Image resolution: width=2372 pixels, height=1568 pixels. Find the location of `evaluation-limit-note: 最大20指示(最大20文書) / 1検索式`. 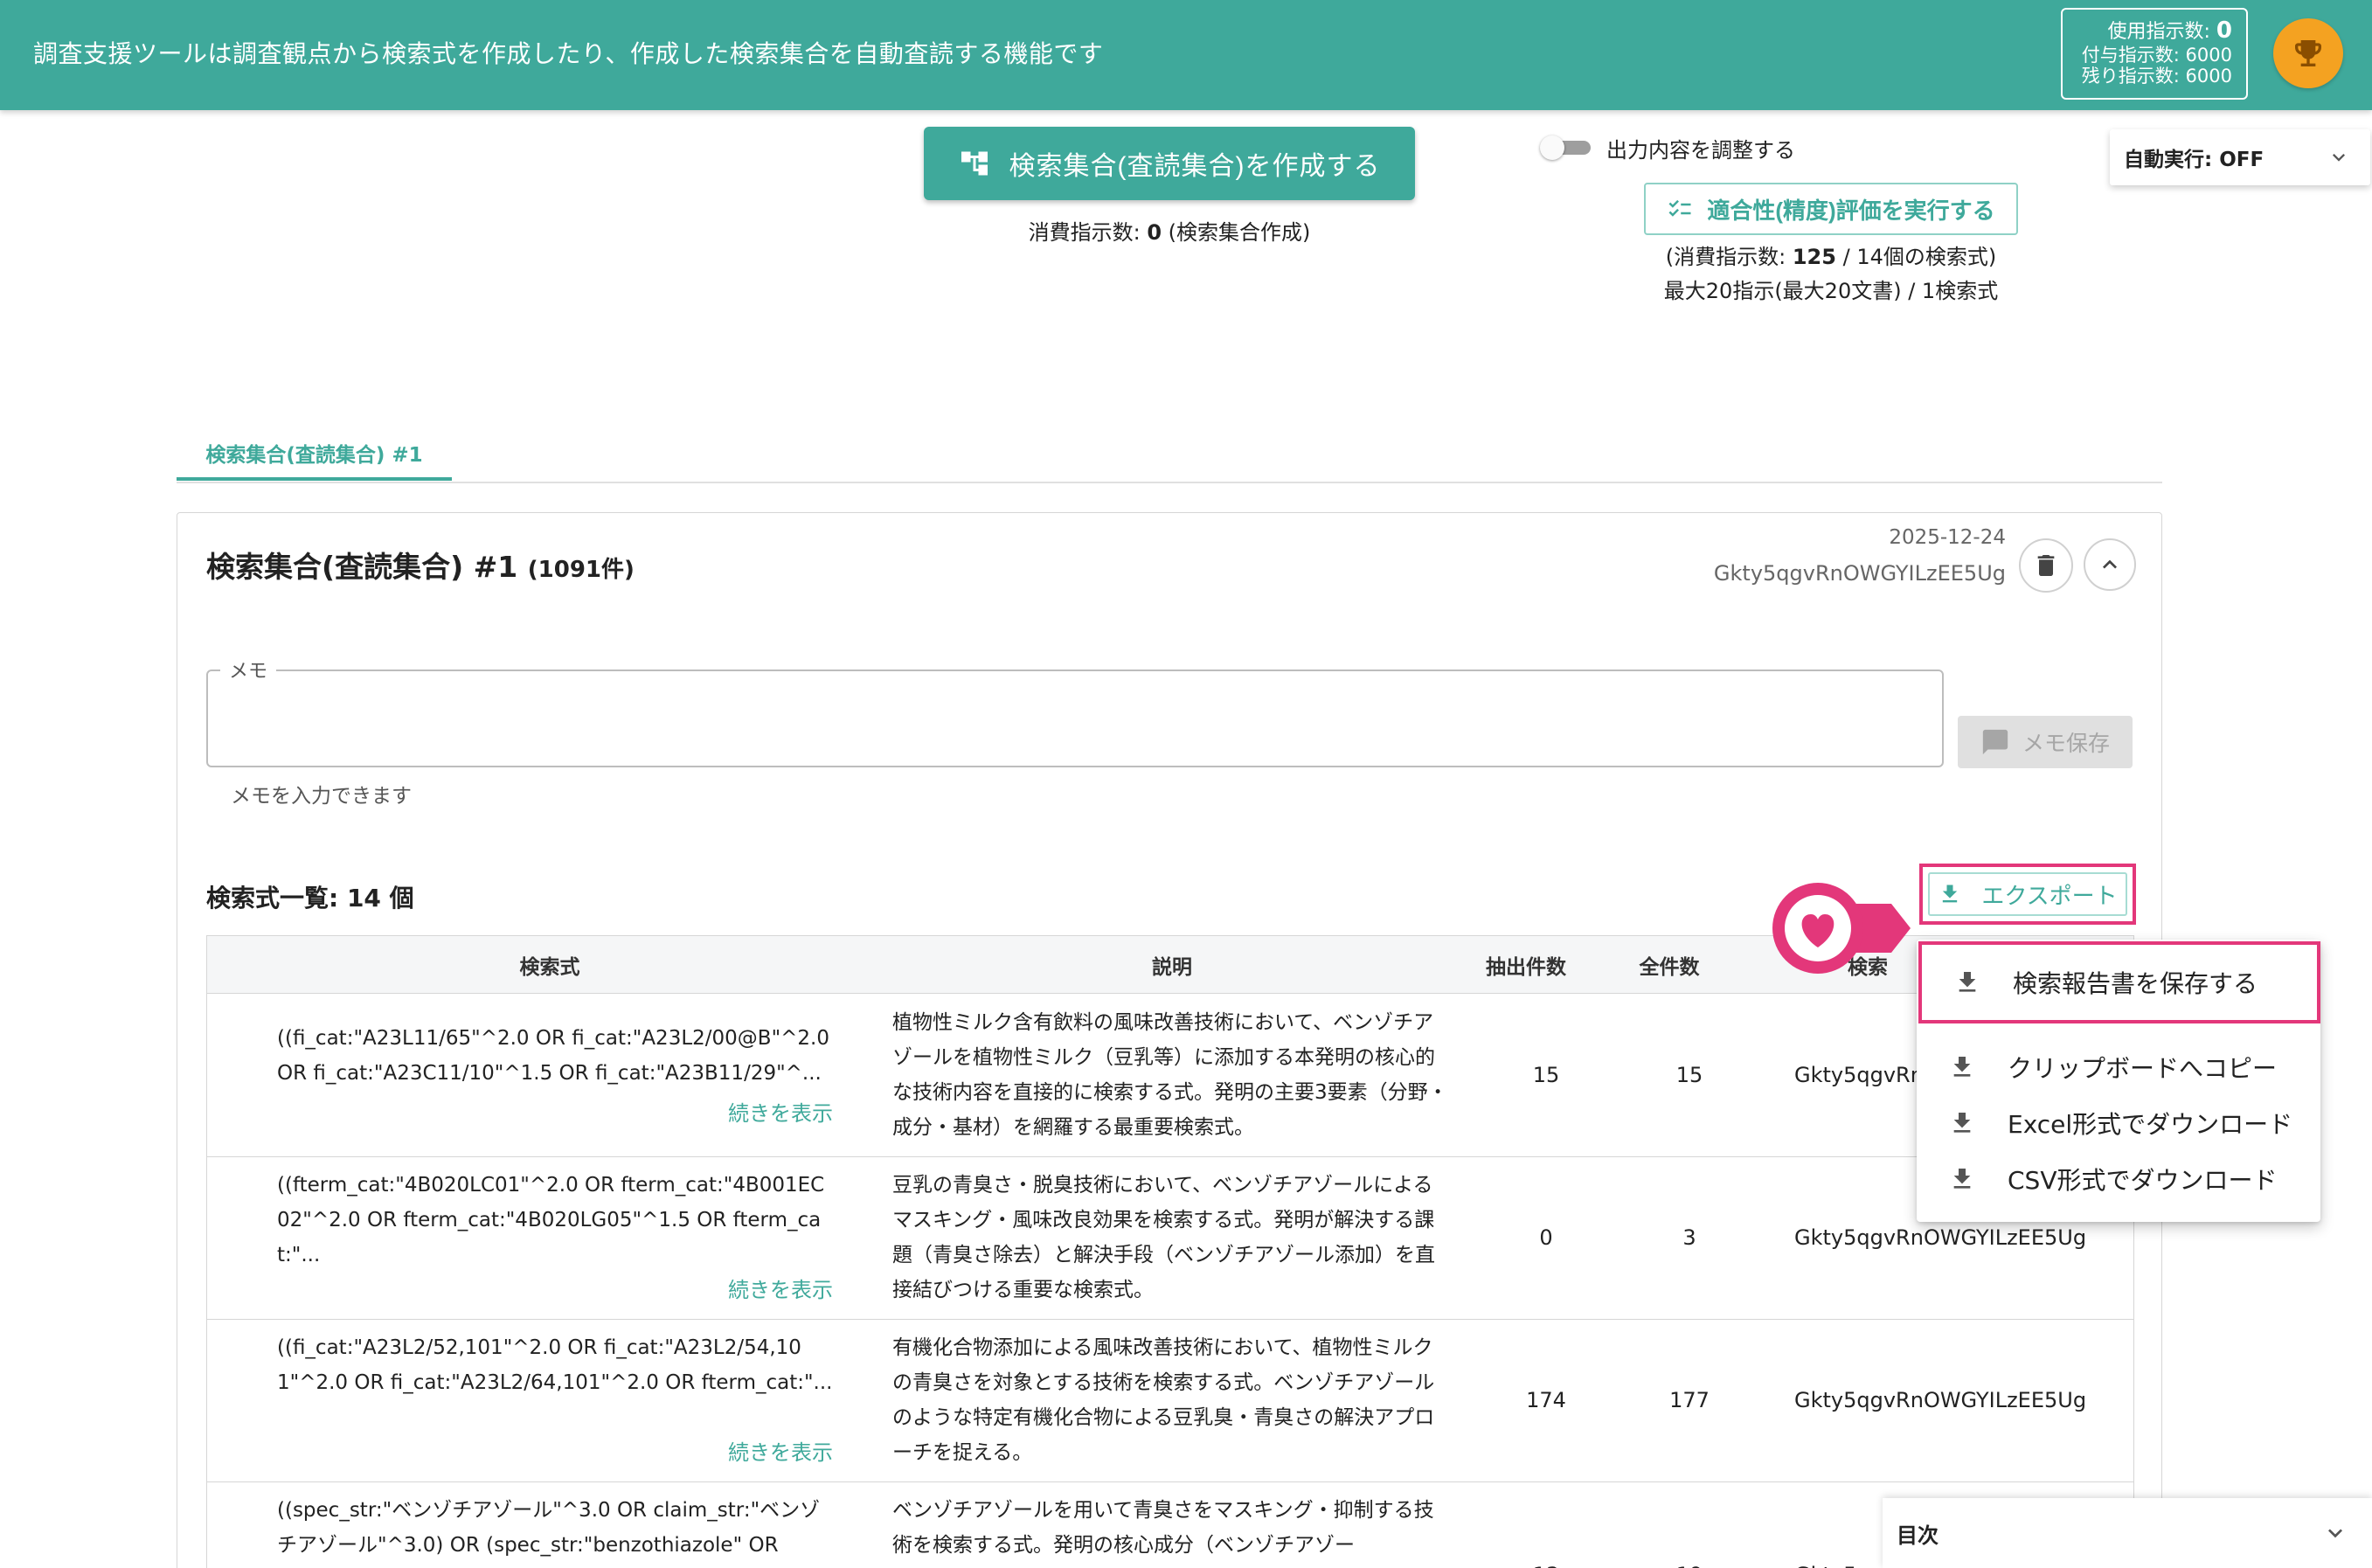

evaluation-limit-note: 最大20指示(最大20文書) / 1検索式 is located at coordinates (1831, 291).